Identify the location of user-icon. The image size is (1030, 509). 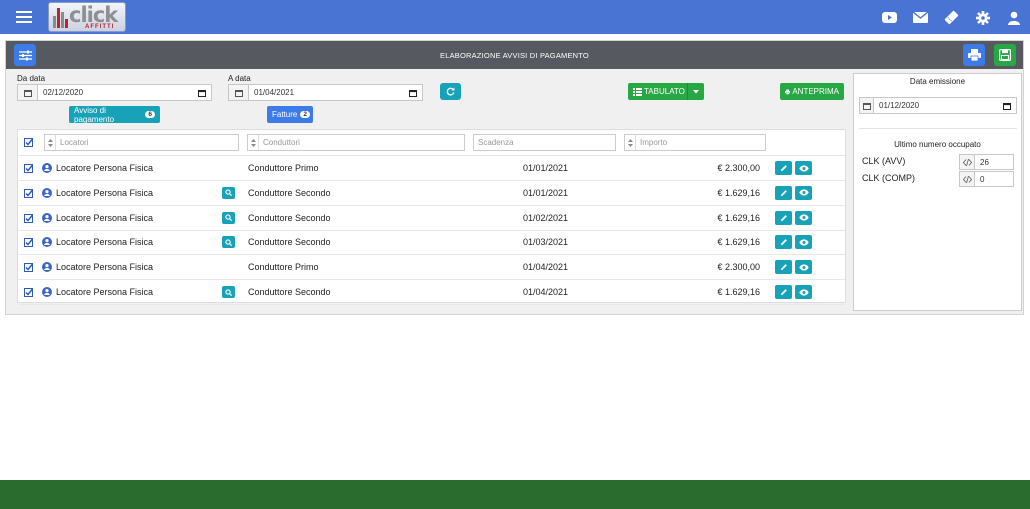
(1013, 17).